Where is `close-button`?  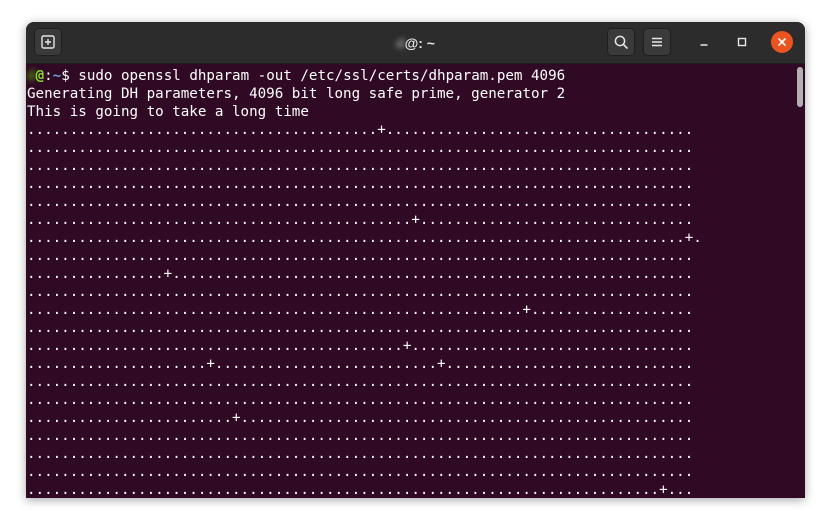
close-button is located at coordinates (782, 42).